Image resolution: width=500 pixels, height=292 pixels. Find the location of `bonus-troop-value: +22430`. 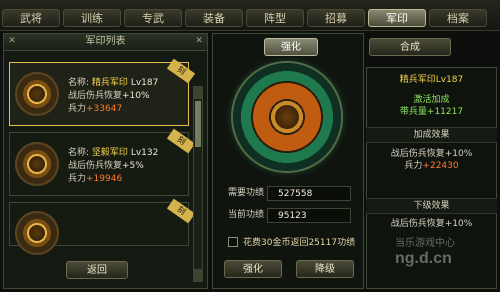

bonus-troop-value: +22430 is located at coordinates (440, 166).